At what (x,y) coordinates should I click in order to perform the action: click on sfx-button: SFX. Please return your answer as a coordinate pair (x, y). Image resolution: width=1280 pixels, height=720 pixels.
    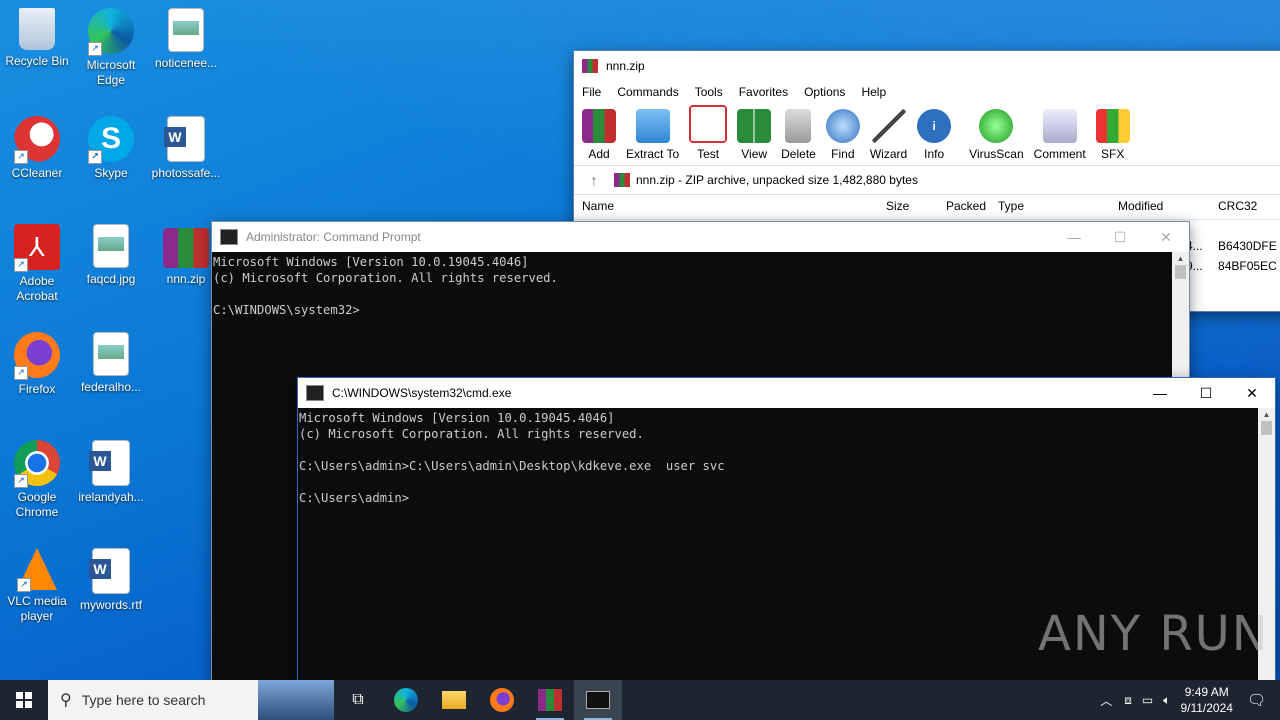
    Looking at the image, I should click on (1112, 137).